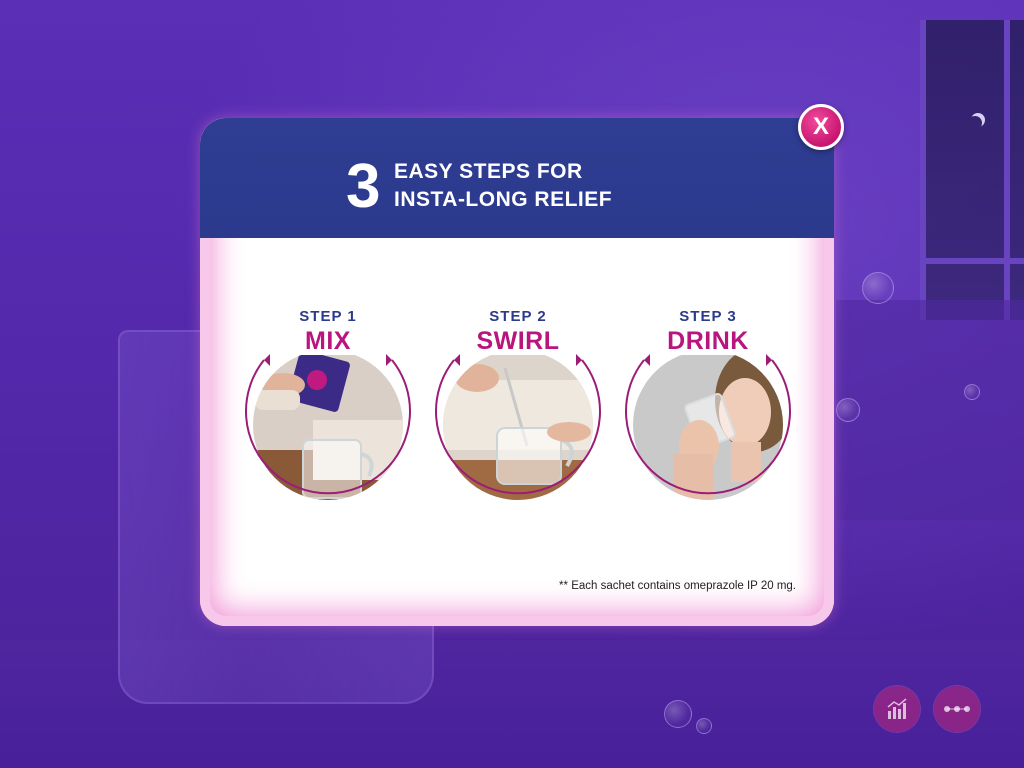  Describe the element at coordinates (708, 316) in the screenshot. I see `step-label: STEP 3` at that location.